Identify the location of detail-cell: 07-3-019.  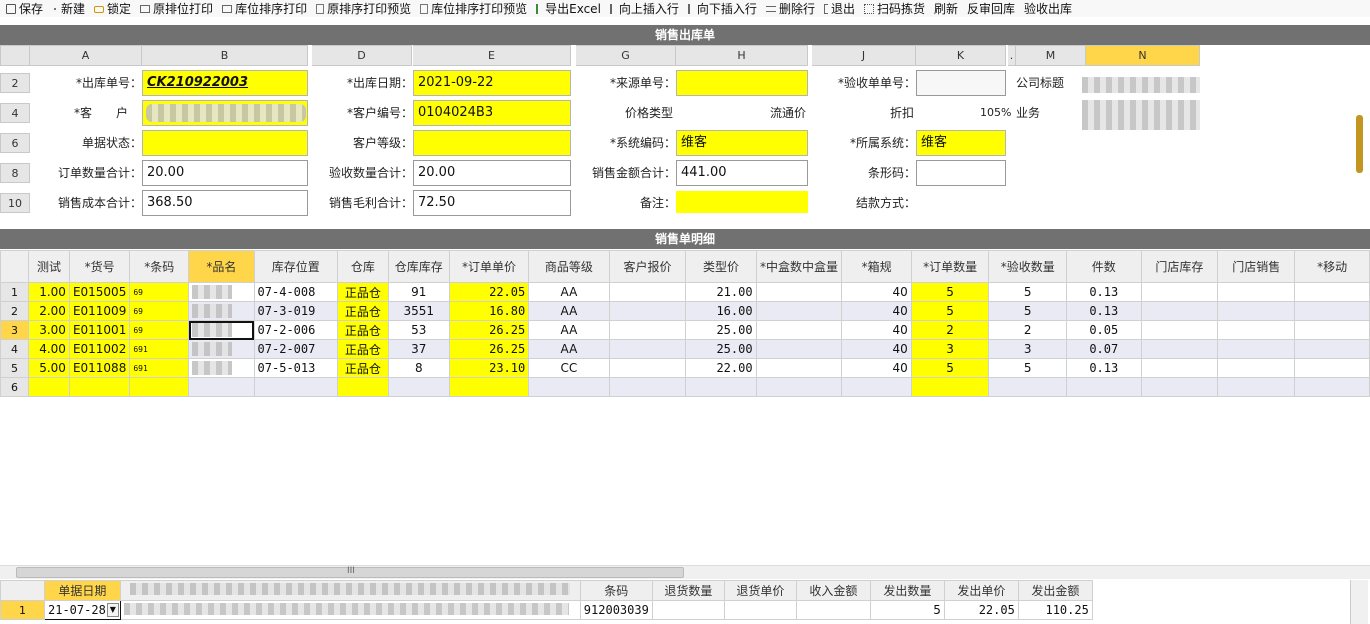
(295, 311).